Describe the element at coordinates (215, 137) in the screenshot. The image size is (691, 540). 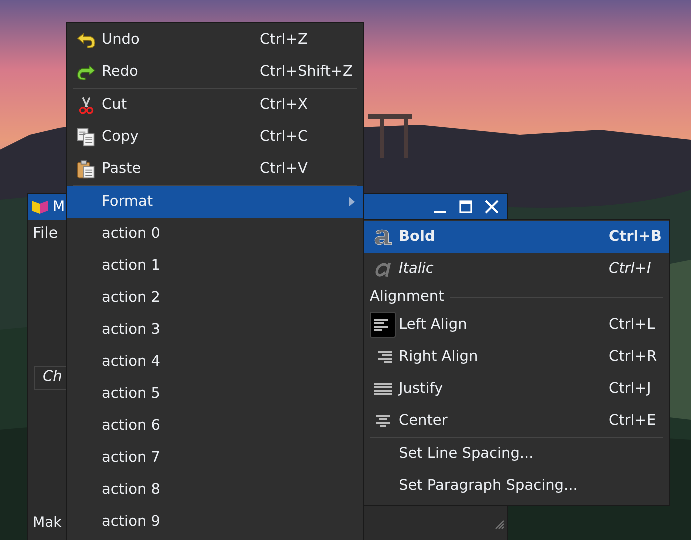
I see `menu-item: Copy Ctrl+C` at that location.